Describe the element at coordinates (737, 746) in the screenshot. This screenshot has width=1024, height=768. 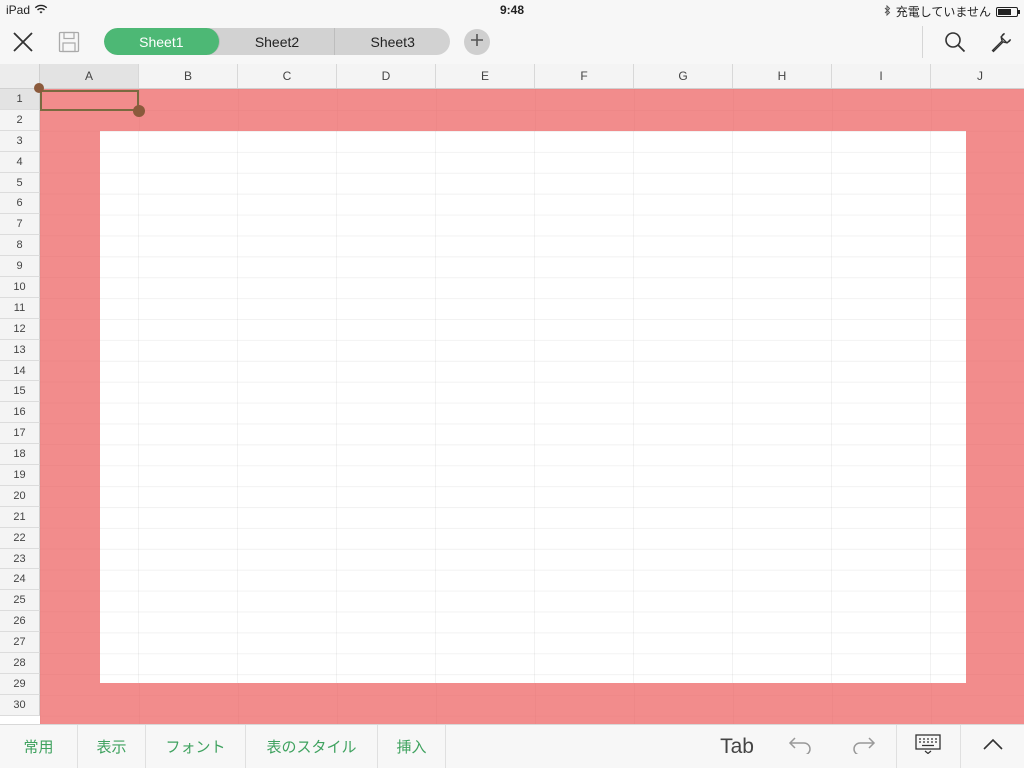
I see `tab-key-button: Tab` at that location.